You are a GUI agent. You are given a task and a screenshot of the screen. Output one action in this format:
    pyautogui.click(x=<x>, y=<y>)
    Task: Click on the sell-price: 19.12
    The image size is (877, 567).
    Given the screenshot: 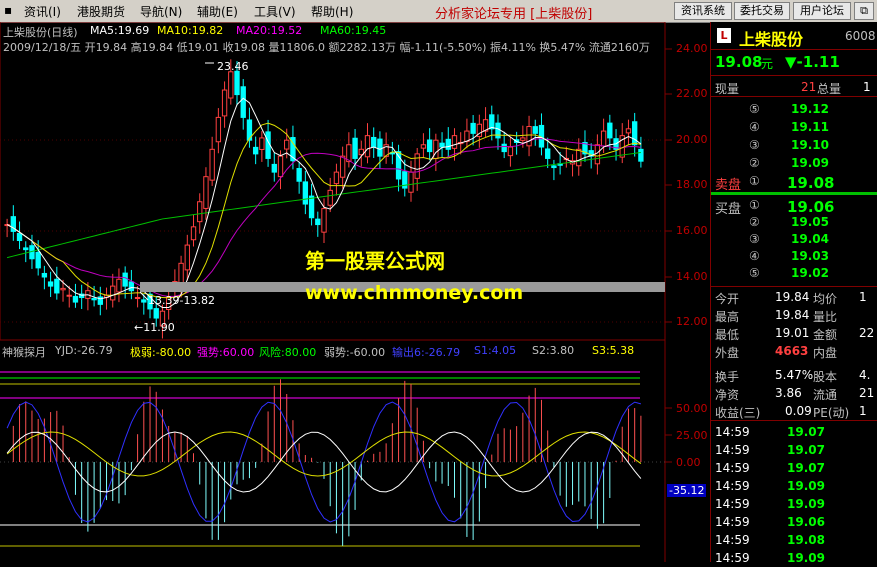 What is the action you would take?
    pyautogui.click(x=810, y=109)
    